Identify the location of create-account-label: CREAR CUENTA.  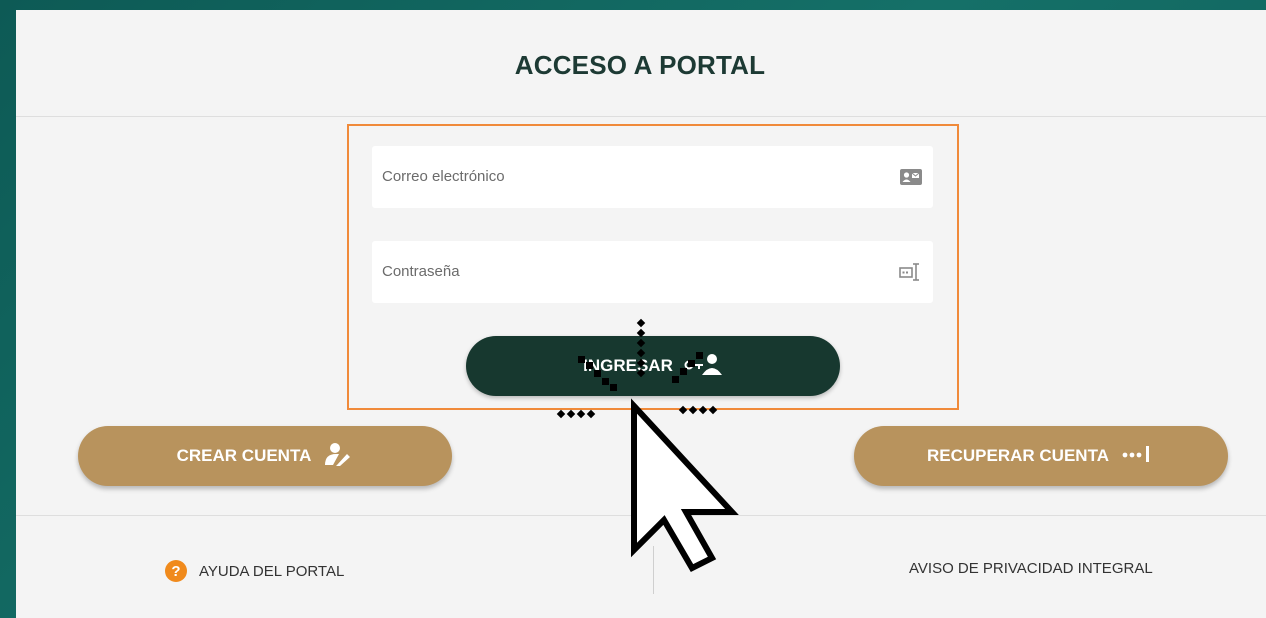
(244, 455).